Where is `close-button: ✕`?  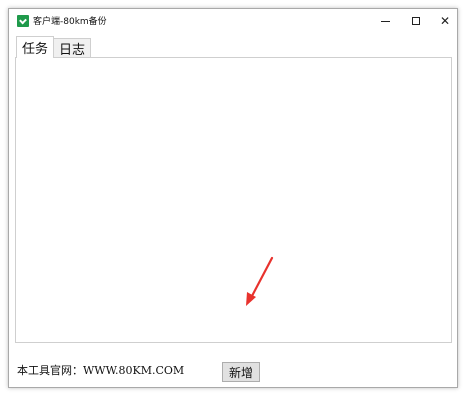
close-button: ✕ is located at coordinates (445, 21).